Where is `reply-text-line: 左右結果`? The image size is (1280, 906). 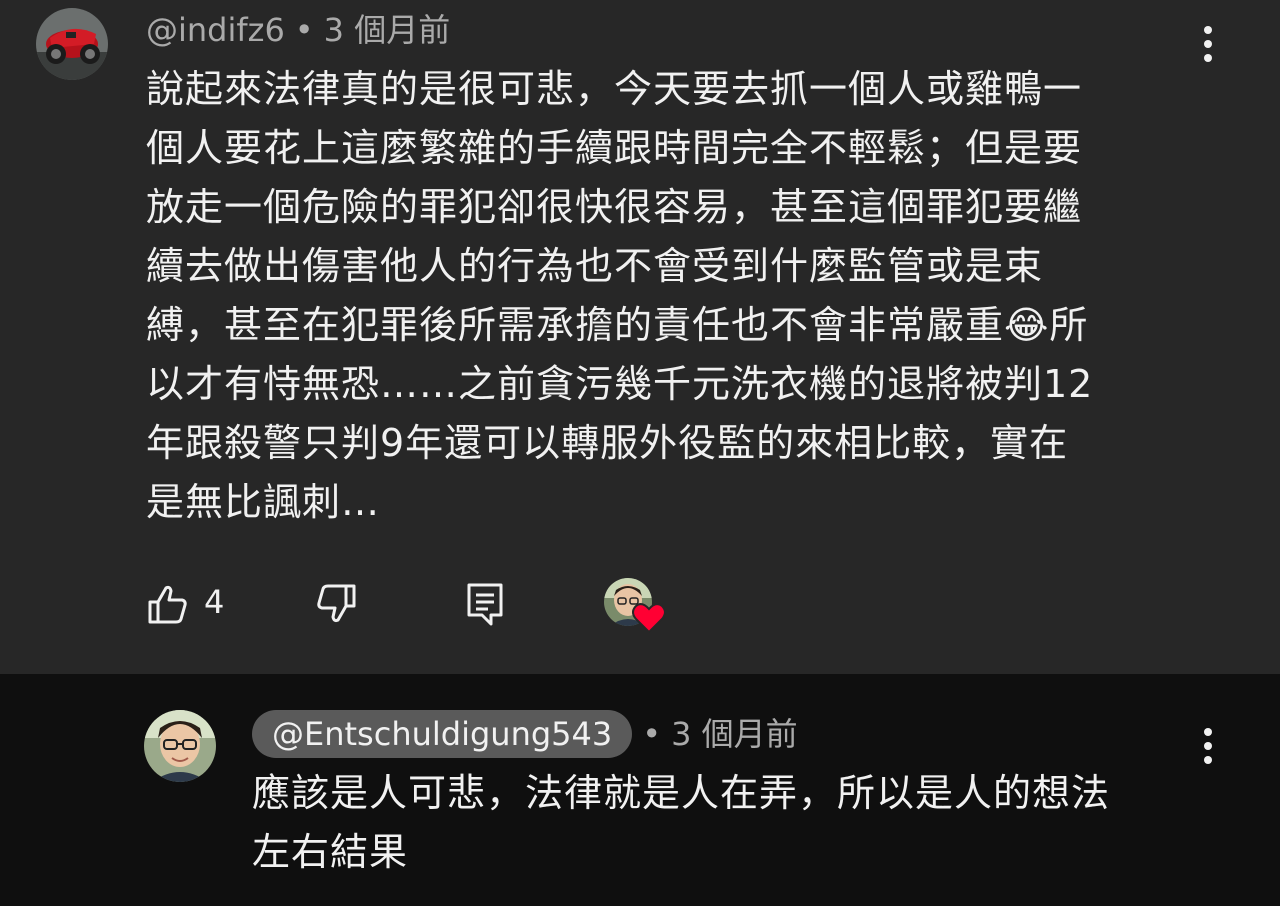 reply-text-line: 左右結果 is located at coordinates (330, 852).